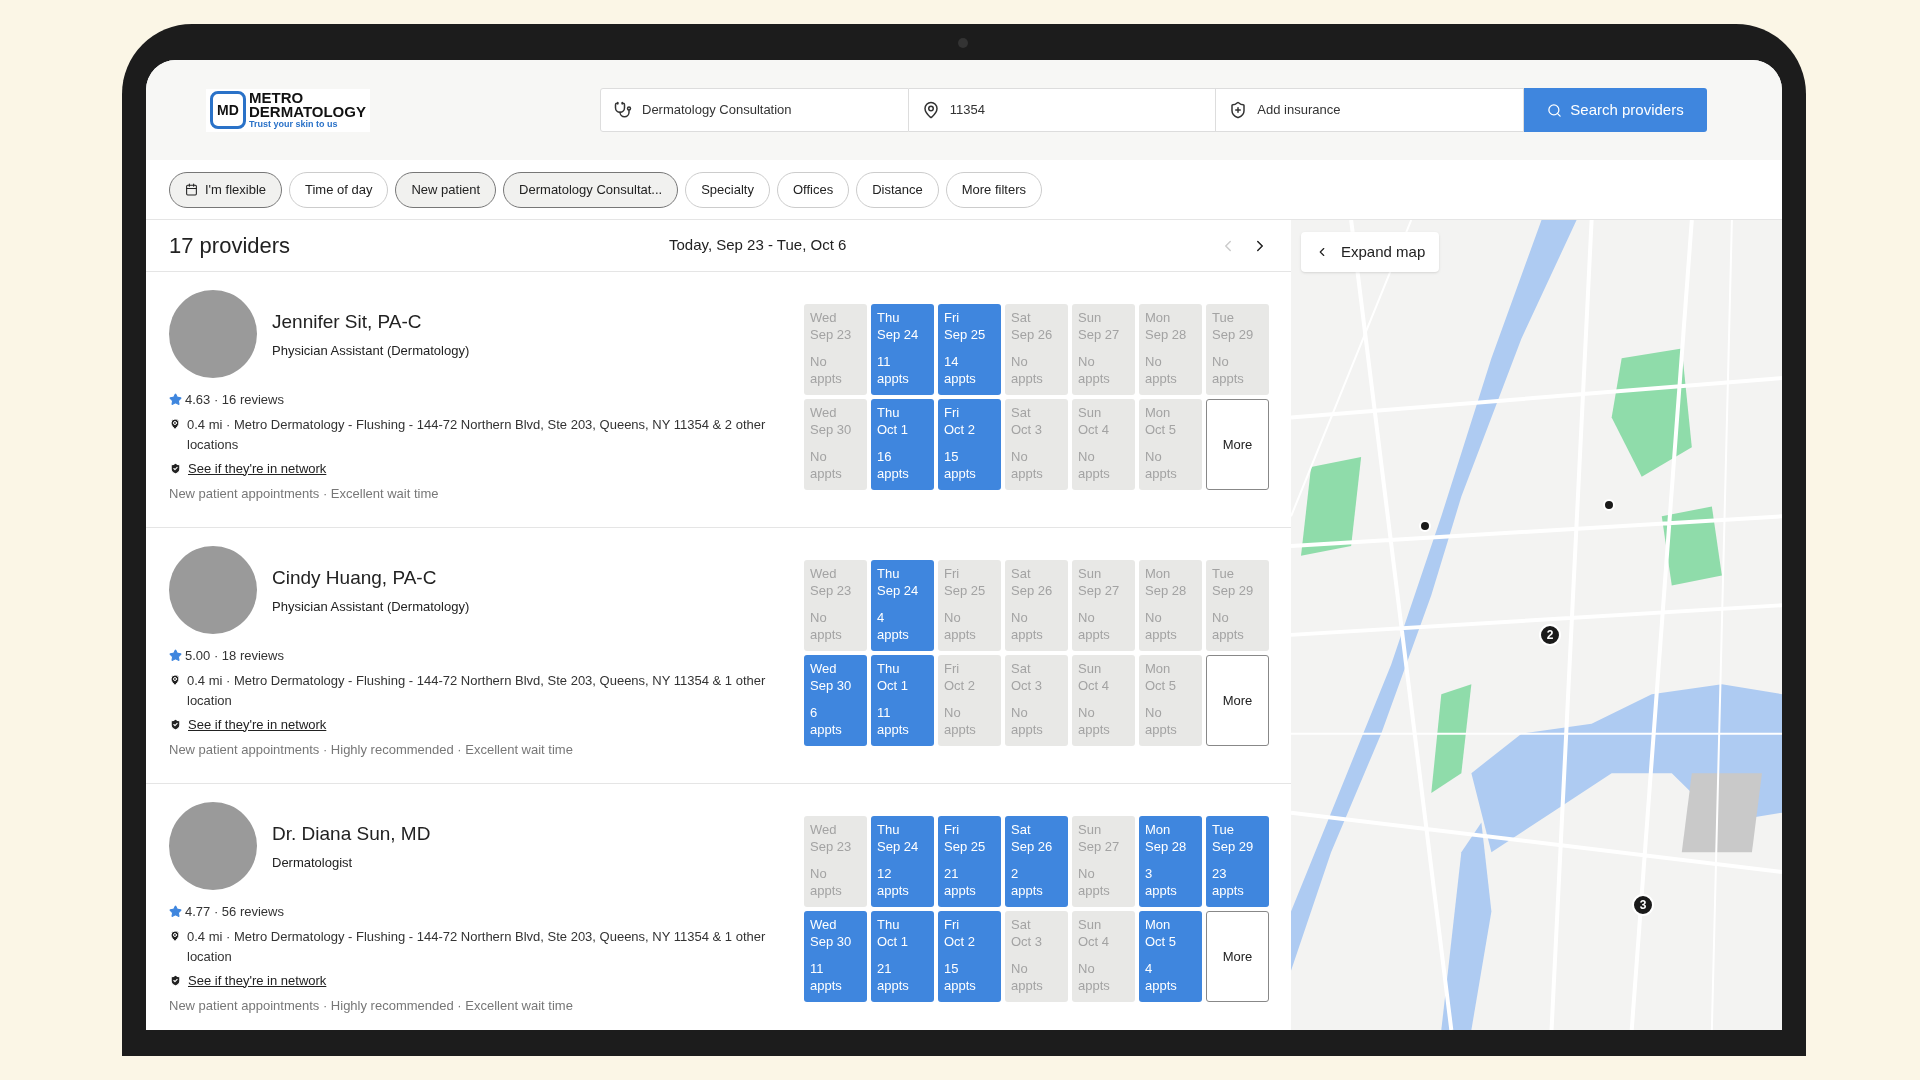 The width and height of the screenshot is (1920, 1080). What do you see at coordinates (902, 956) in the screenshot?
I see `appointment-slot: Thu Oct 1 21 appts` at bounding box center [902, 956].